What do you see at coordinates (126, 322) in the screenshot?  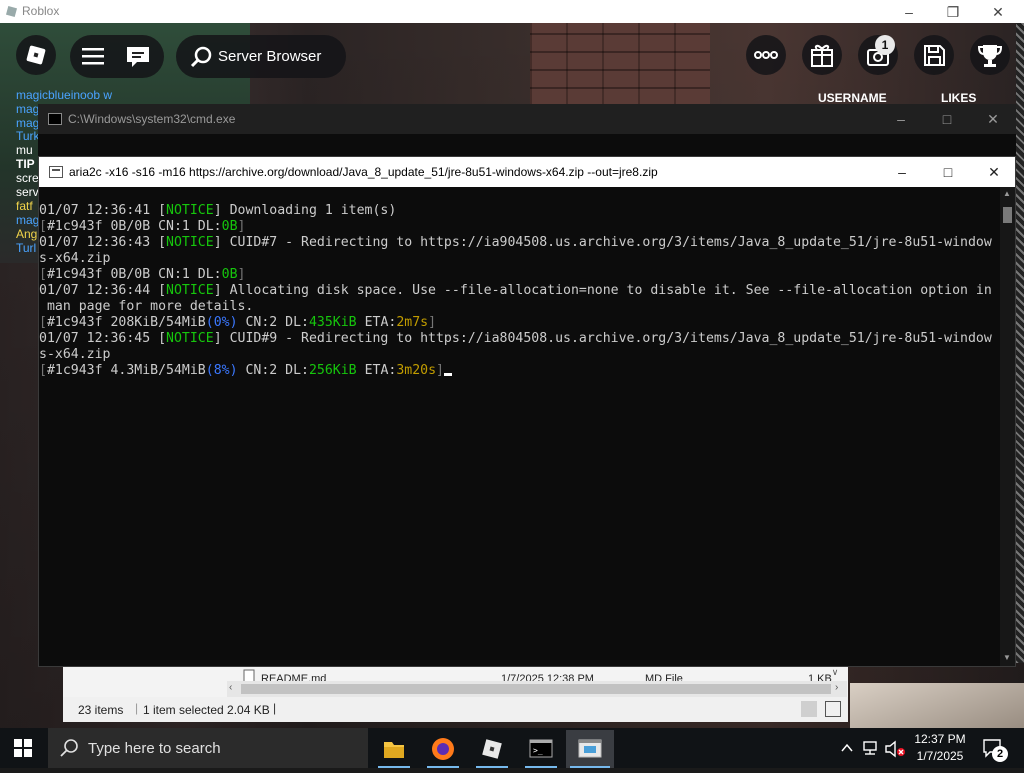 I see `terminal-text: #1c943f 208KiB/54MiB` at bounding box center [126, 322].